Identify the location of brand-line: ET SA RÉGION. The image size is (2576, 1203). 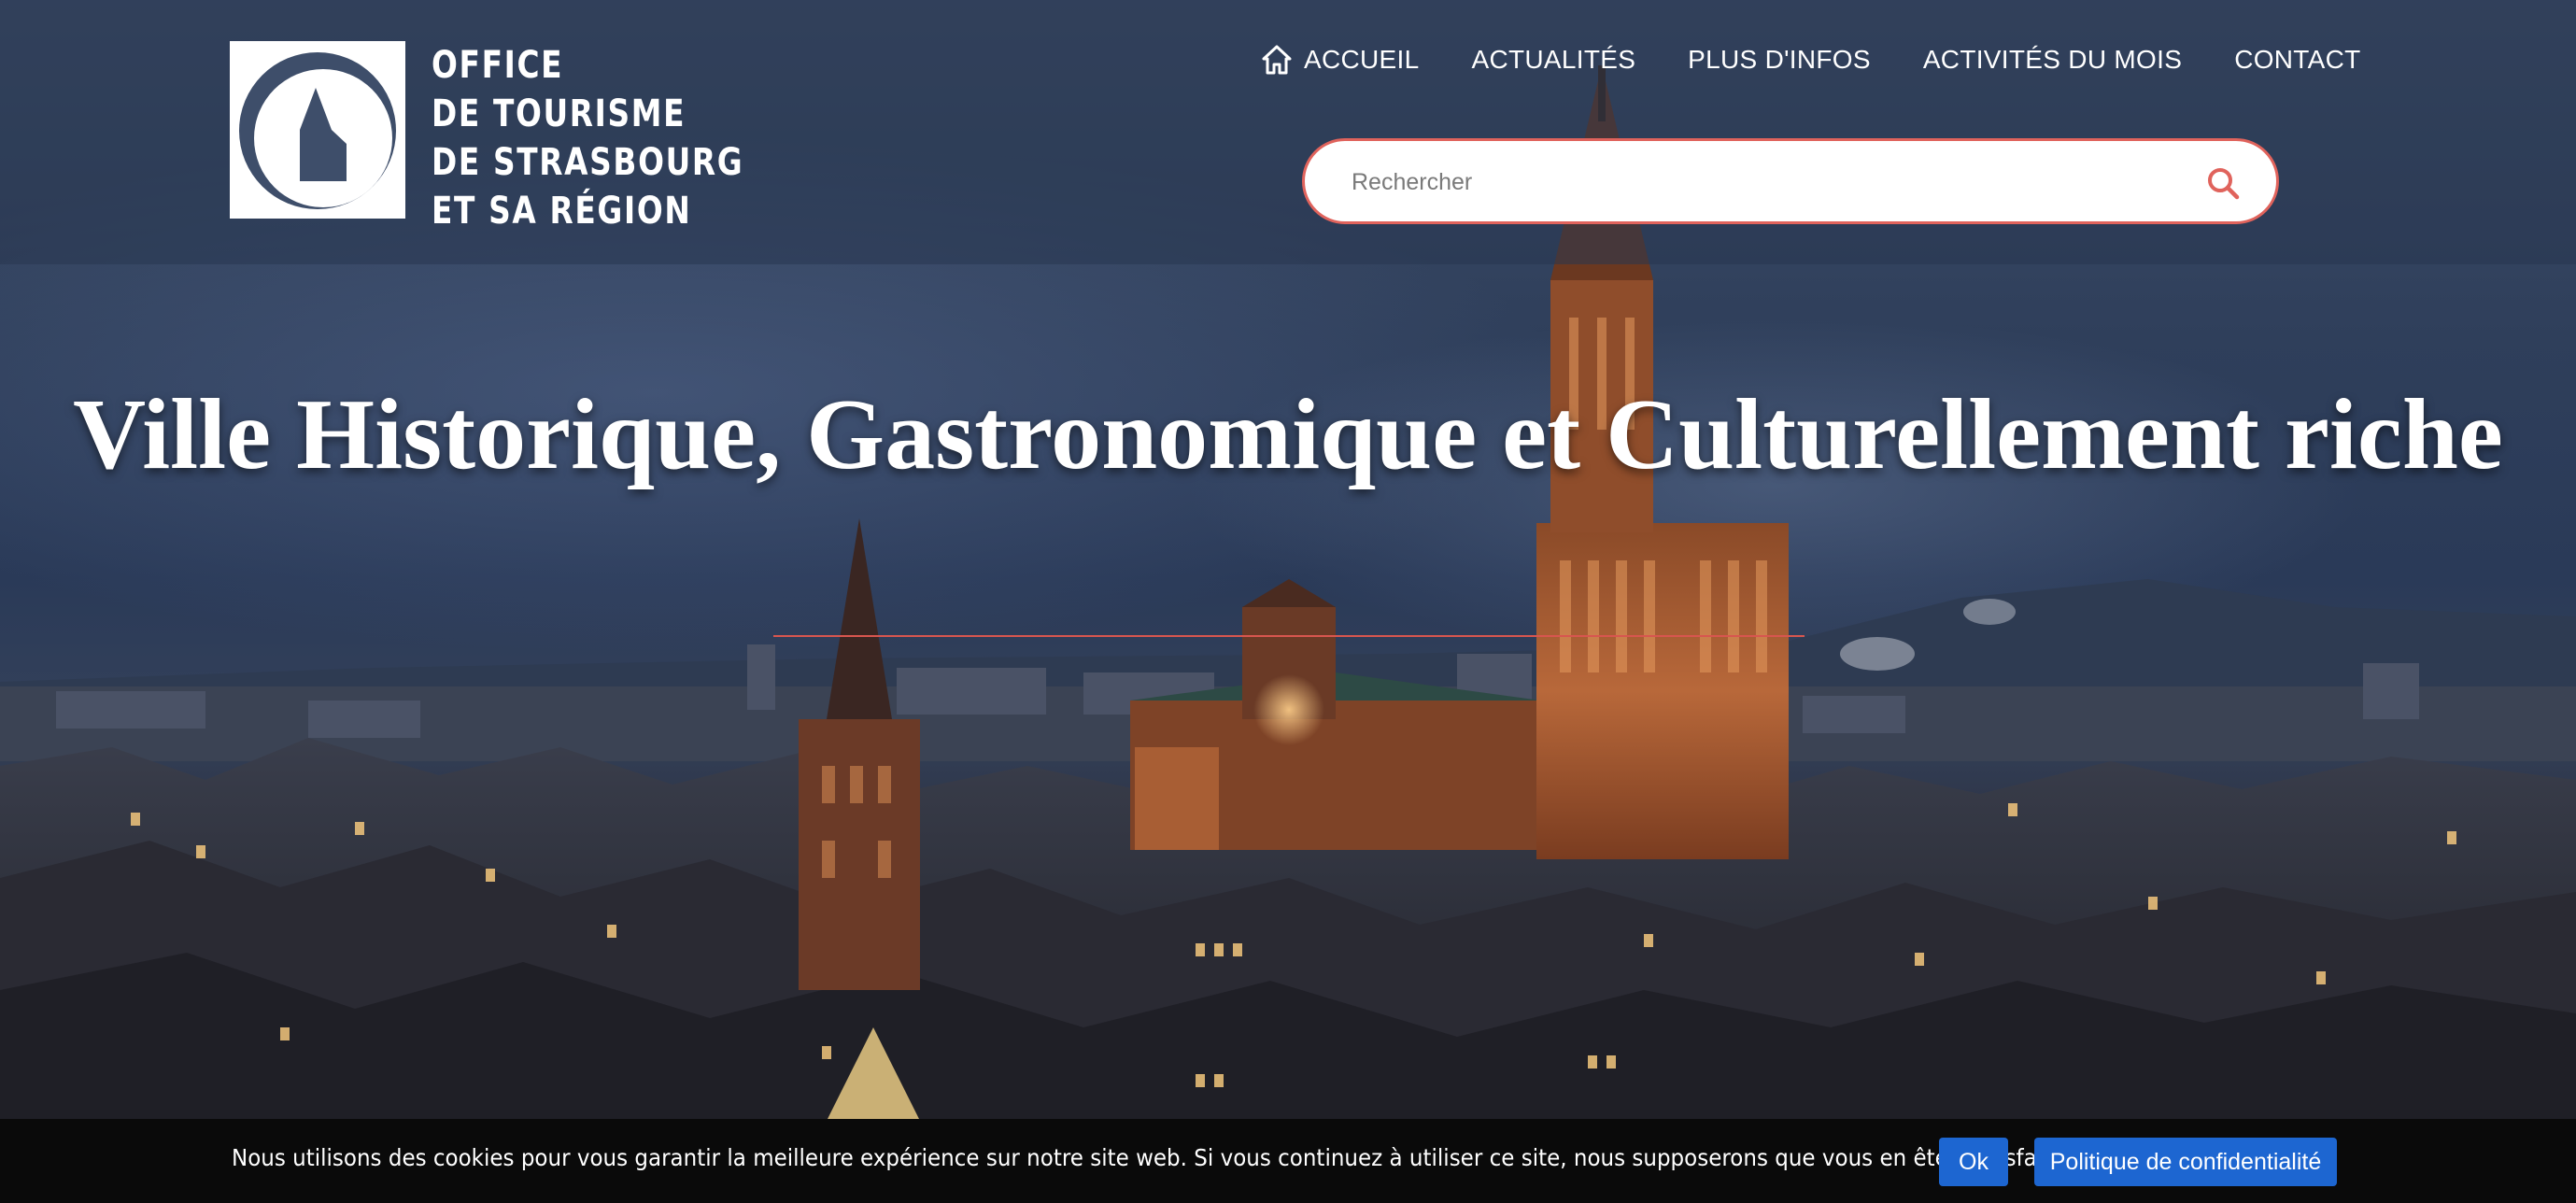
(562, 211).